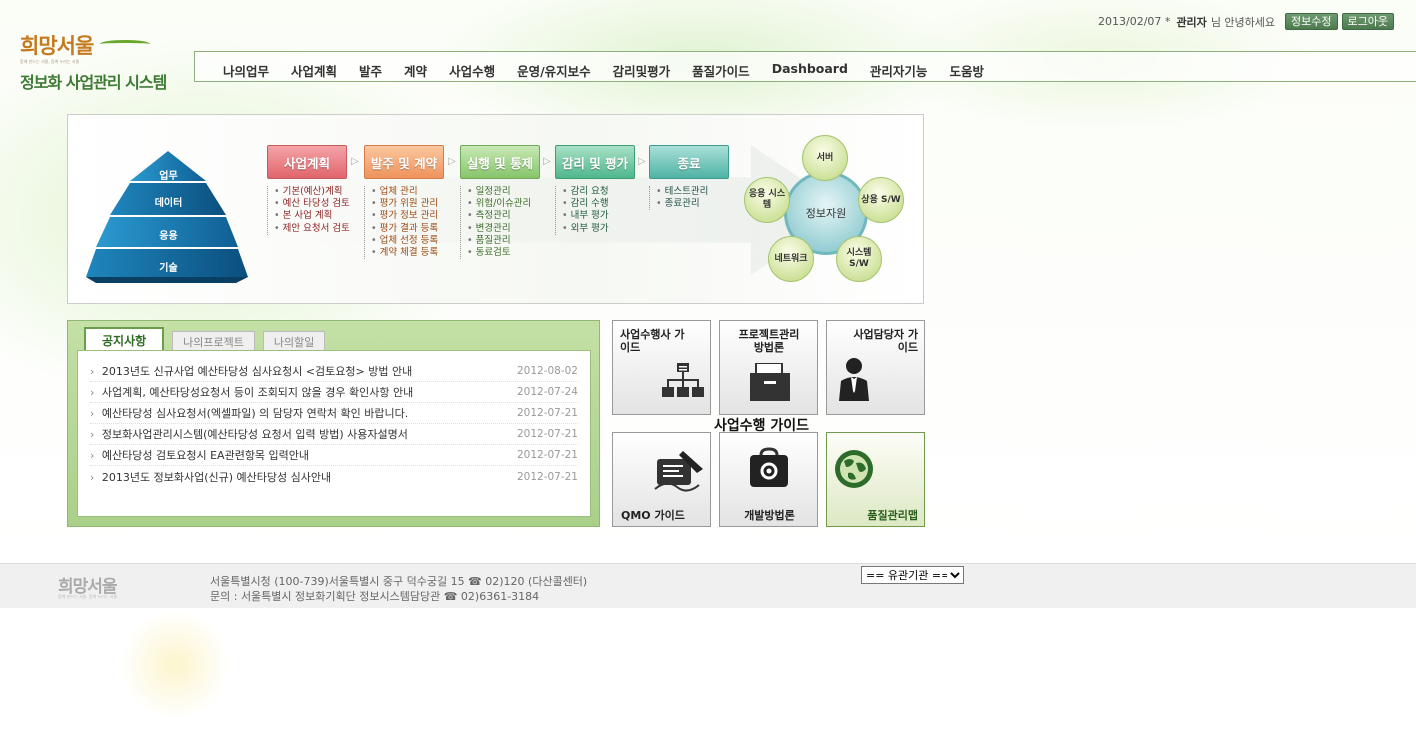 Image resolution: width=1416 pixels, height=745 pixels. What do you see at coordinates (825, 158) in the screenshot?
I see `ring-node-server: 서버` at bounding box center [825, 158].